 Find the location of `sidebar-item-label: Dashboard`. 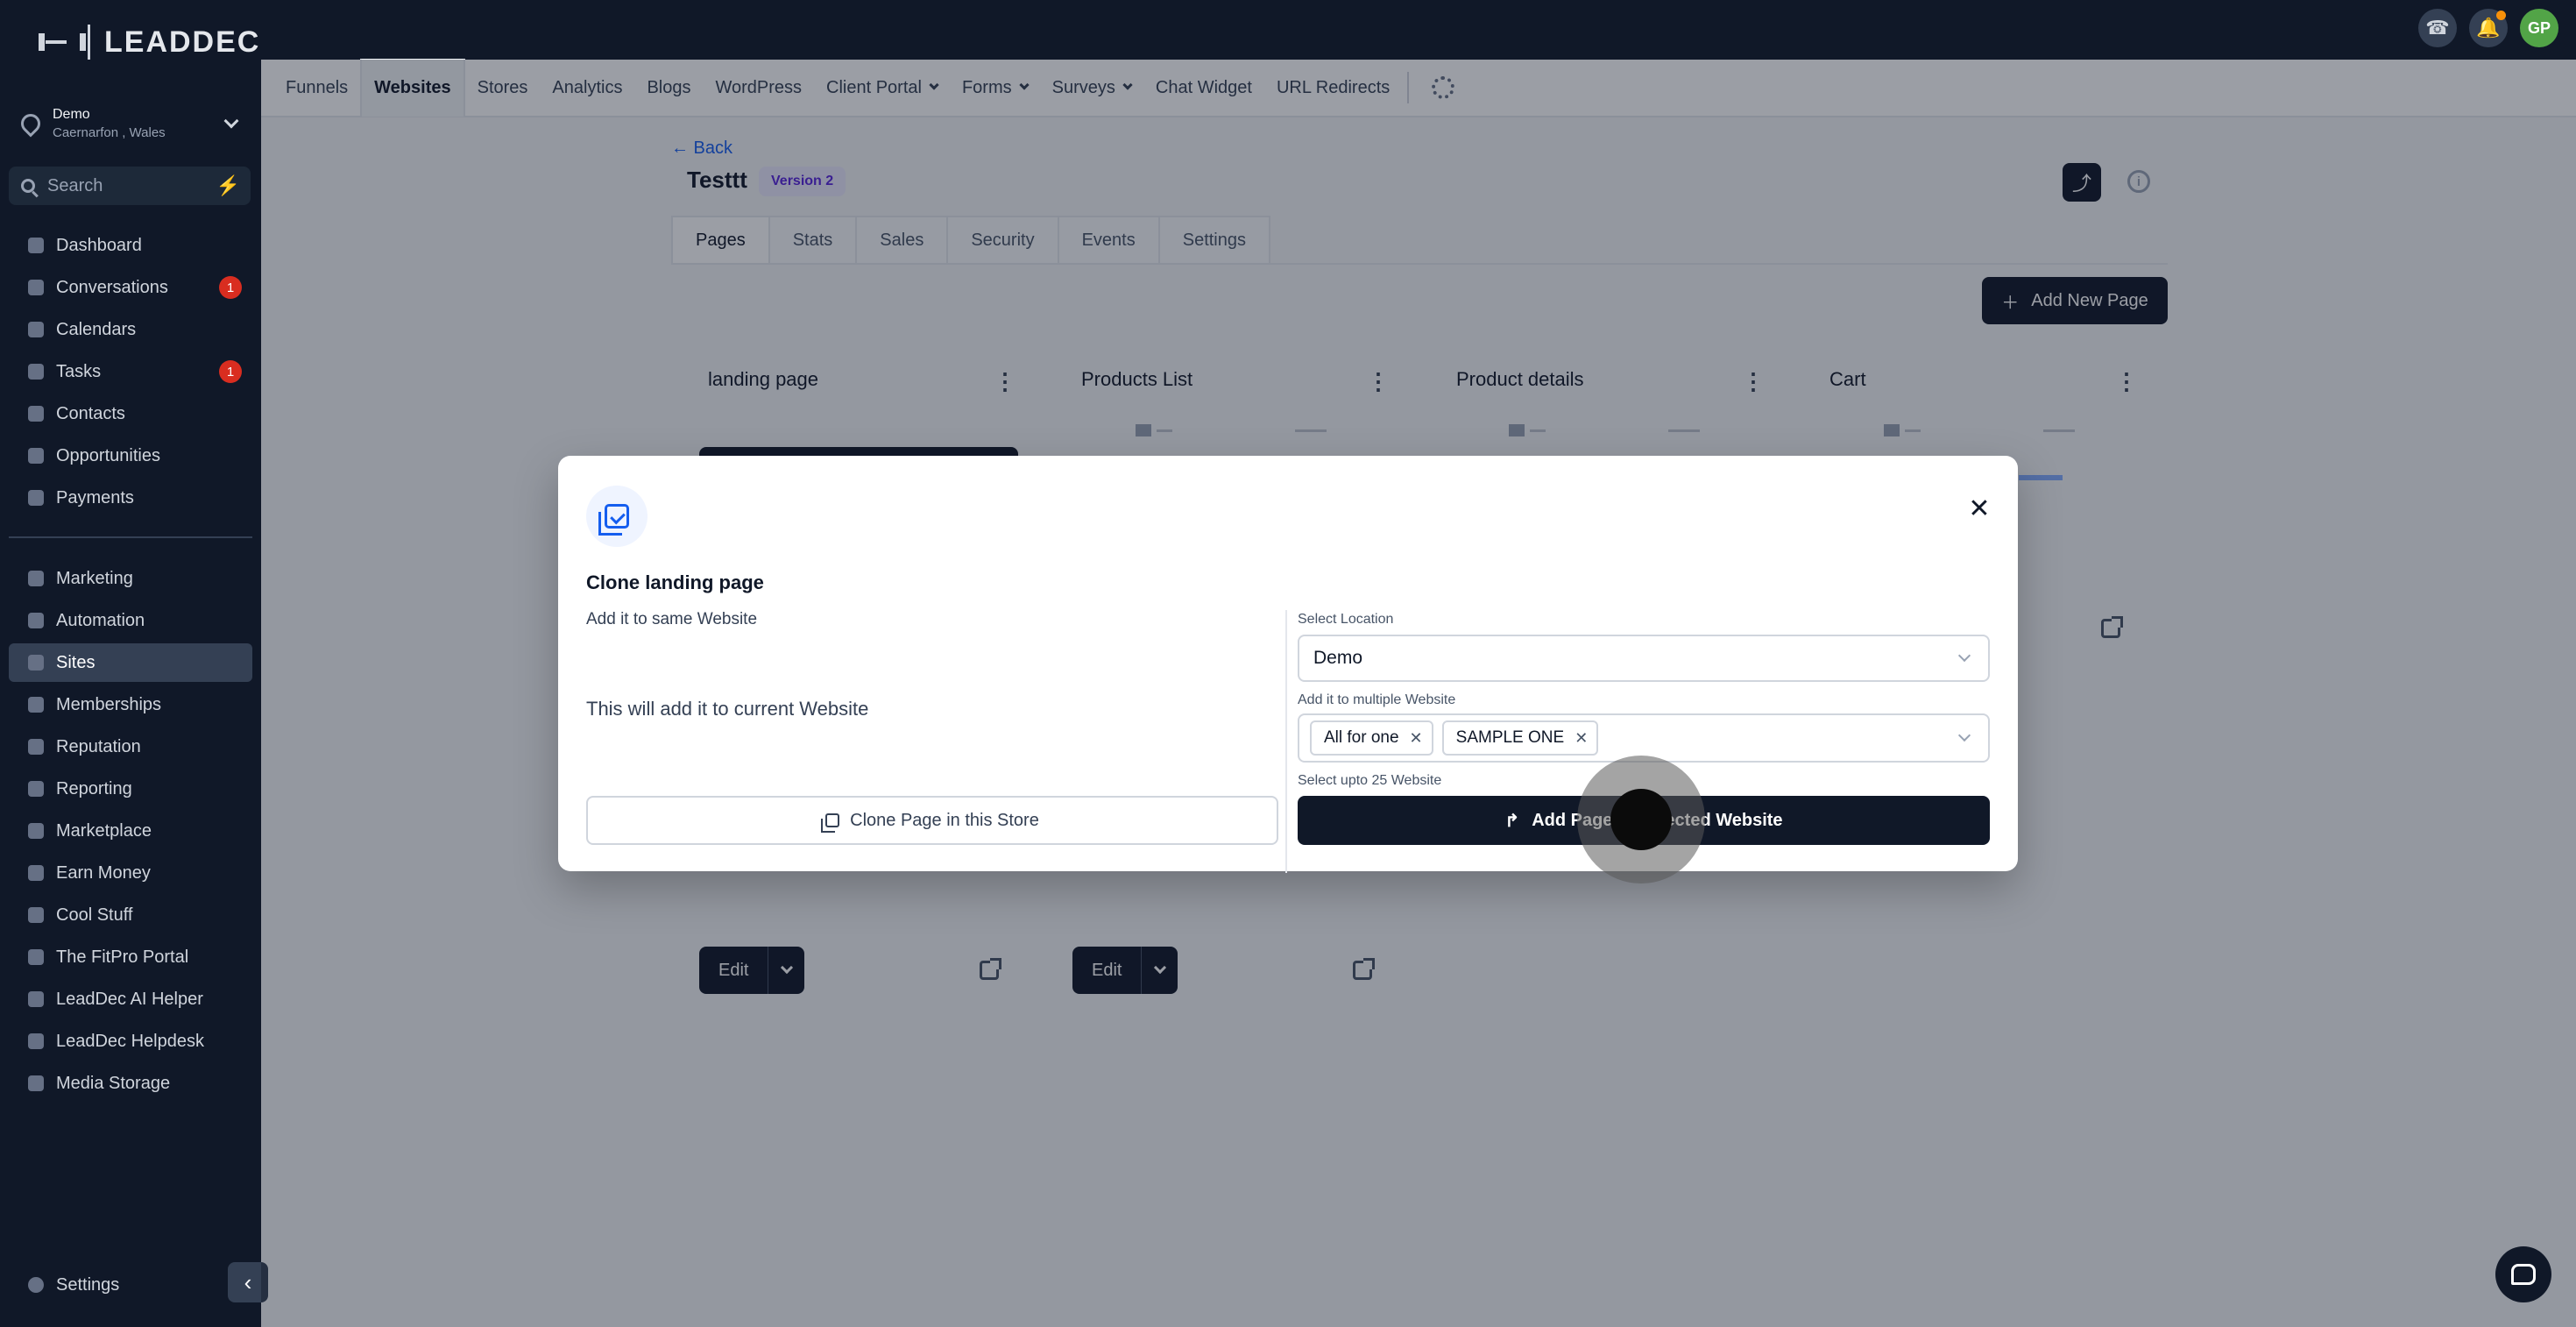

sidebar-item-label: Dashboard is located at coordinates (99, 245).